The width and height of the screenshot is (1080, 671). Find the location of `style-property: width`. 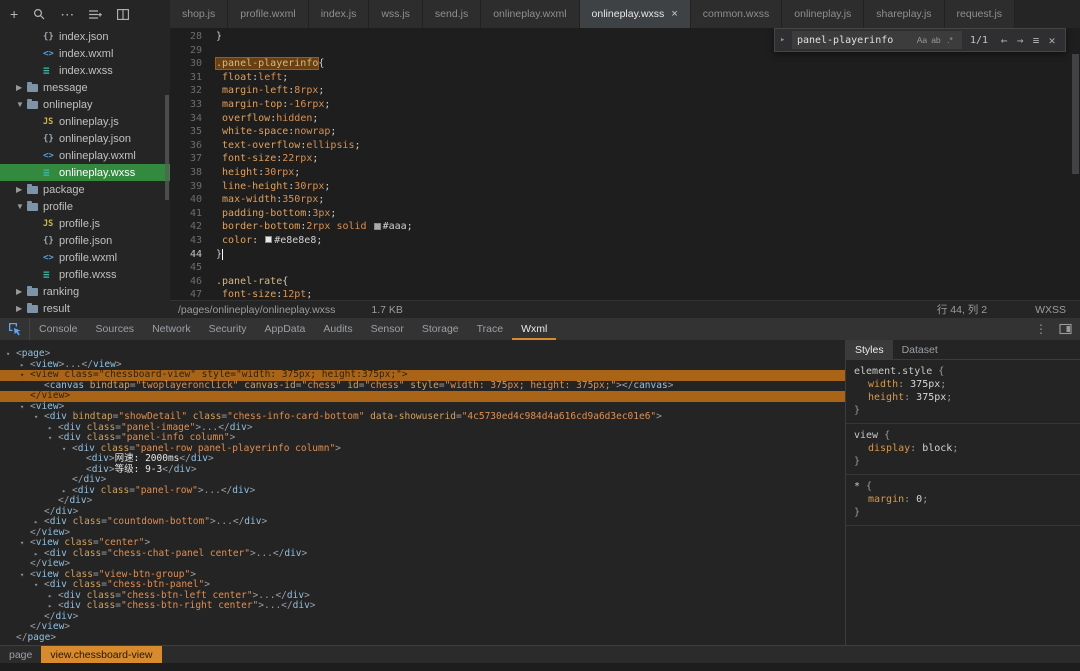

style-property: width is located at coordinates (883, 384).